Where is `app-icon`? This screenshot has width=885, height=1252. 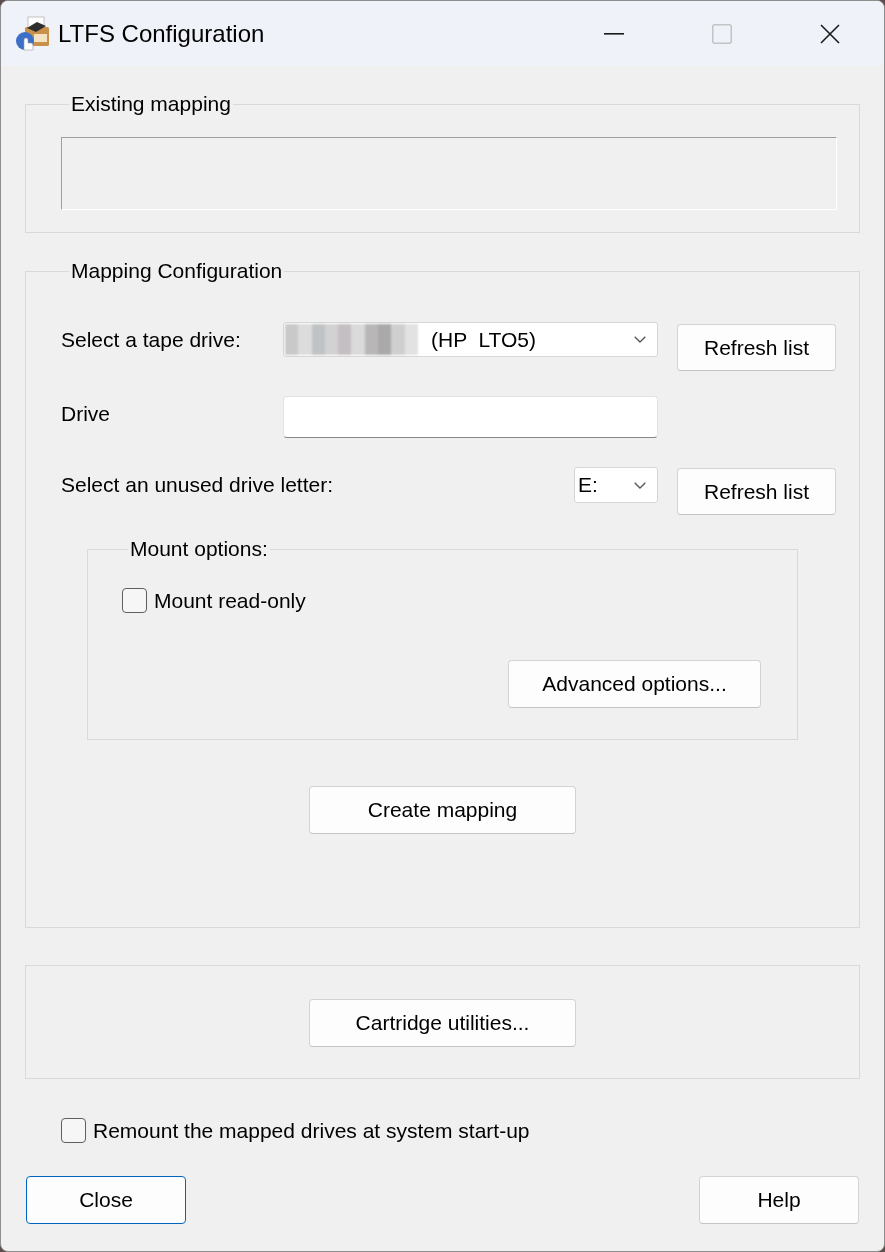 app-icon is located at coordinates (33, 33).